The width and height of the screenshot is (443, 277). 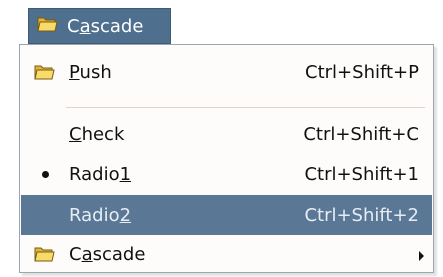 What do you see at coordinates (362, 72) in the screenshot?
I see `menu-item-shortcut: Ctrl+Shift+P` at bounding box center [362, 72].